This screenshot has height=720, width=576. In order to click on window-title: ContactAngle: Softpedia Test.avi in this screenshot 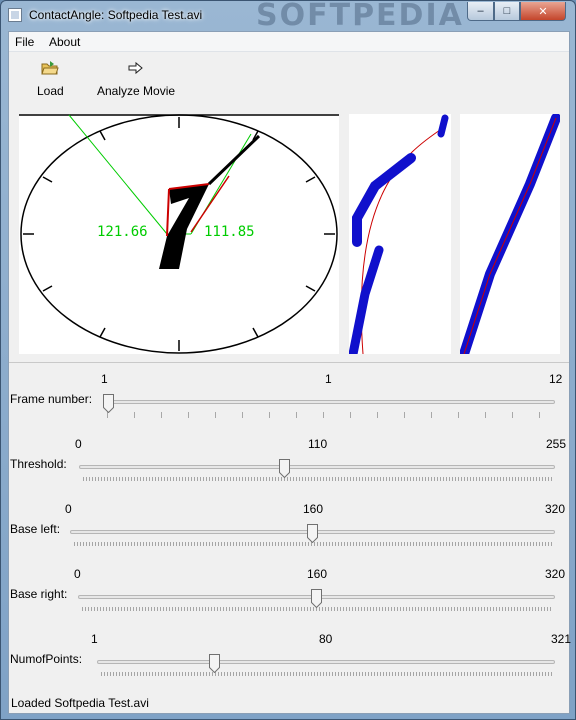, I will do `click(116, 15)`.